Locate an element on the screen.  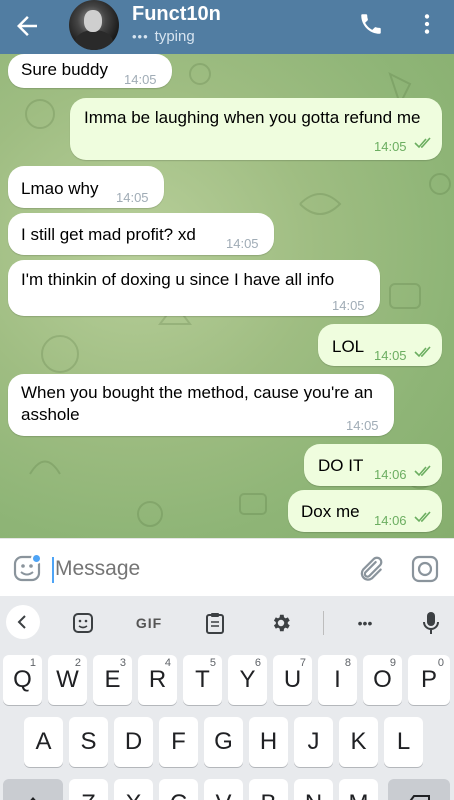
keyboard-back-button is located at coordinates (23, 622).